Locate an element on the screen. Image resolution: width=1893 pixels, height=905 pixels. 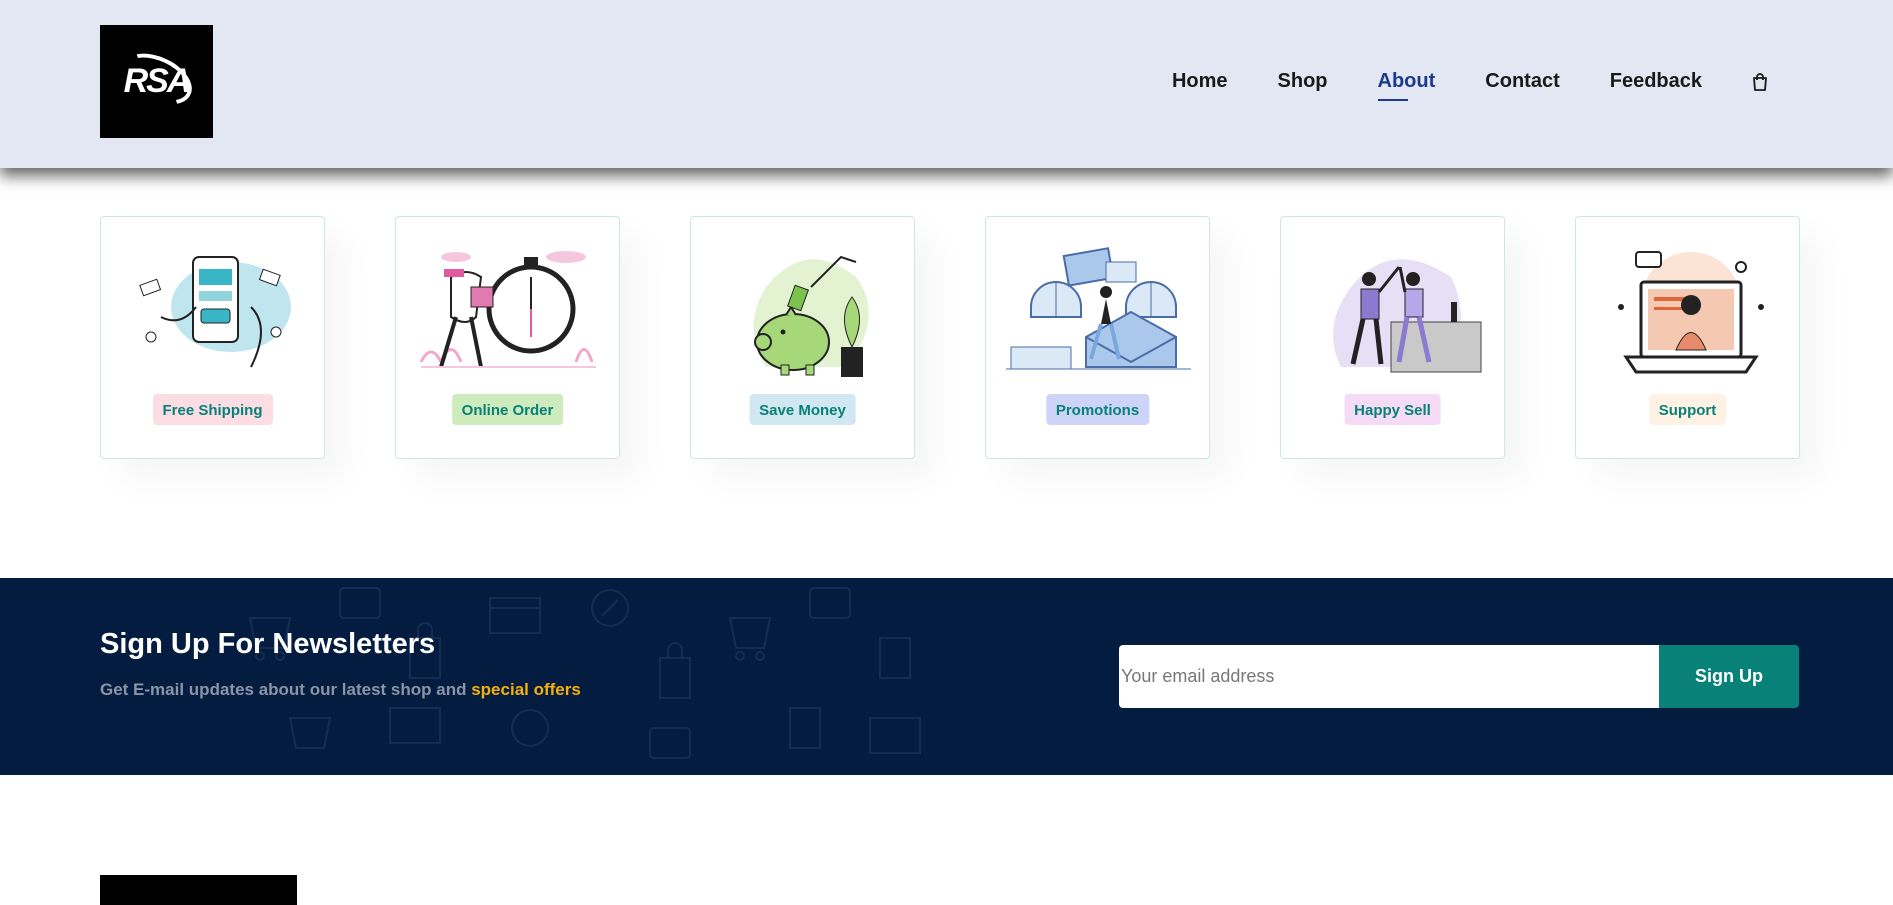
logo-text: RSA is located at coordinates (157, 81).